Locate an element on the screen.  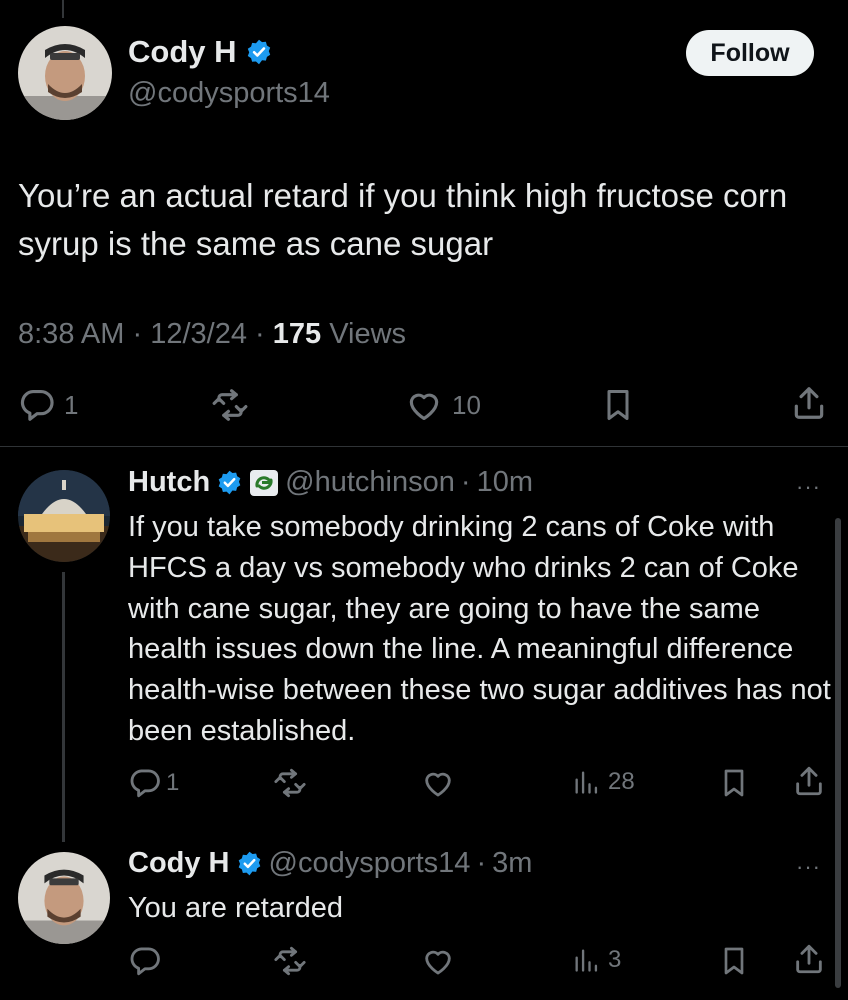
divider is located at coordinates (424, 446).